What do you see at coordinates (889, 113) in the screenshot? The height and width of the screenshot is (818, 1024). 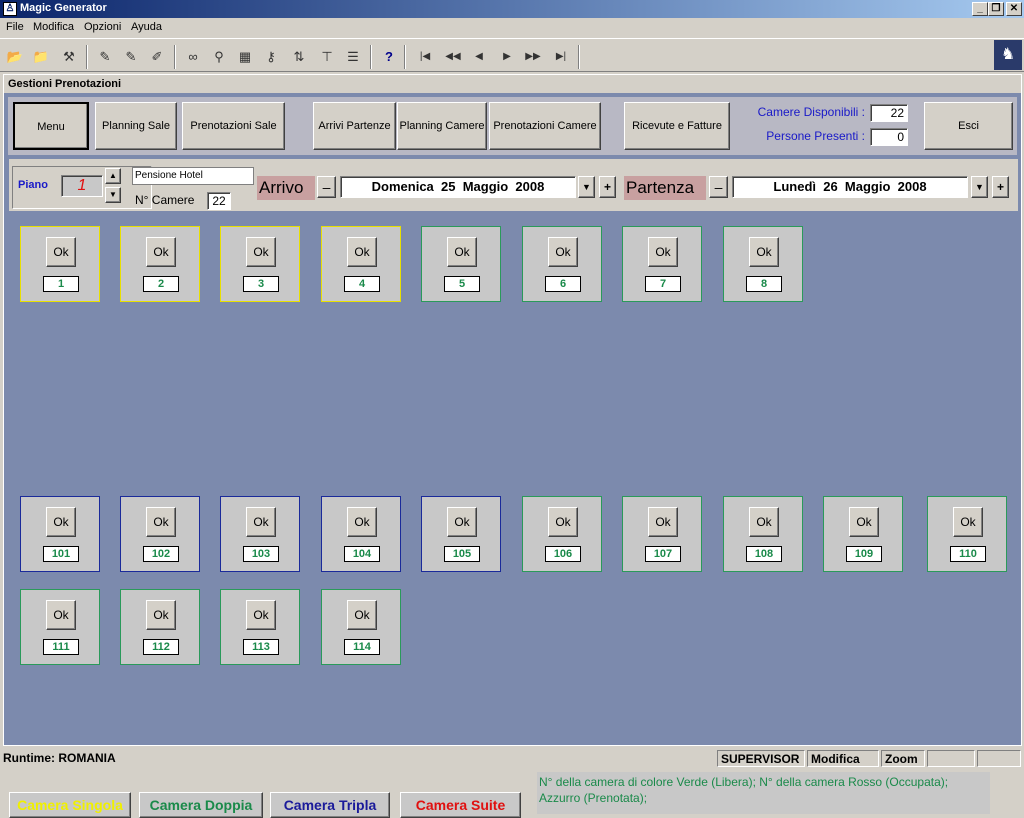 I see `camere-disponibili-value: 22` at bounding box center [889, 113].